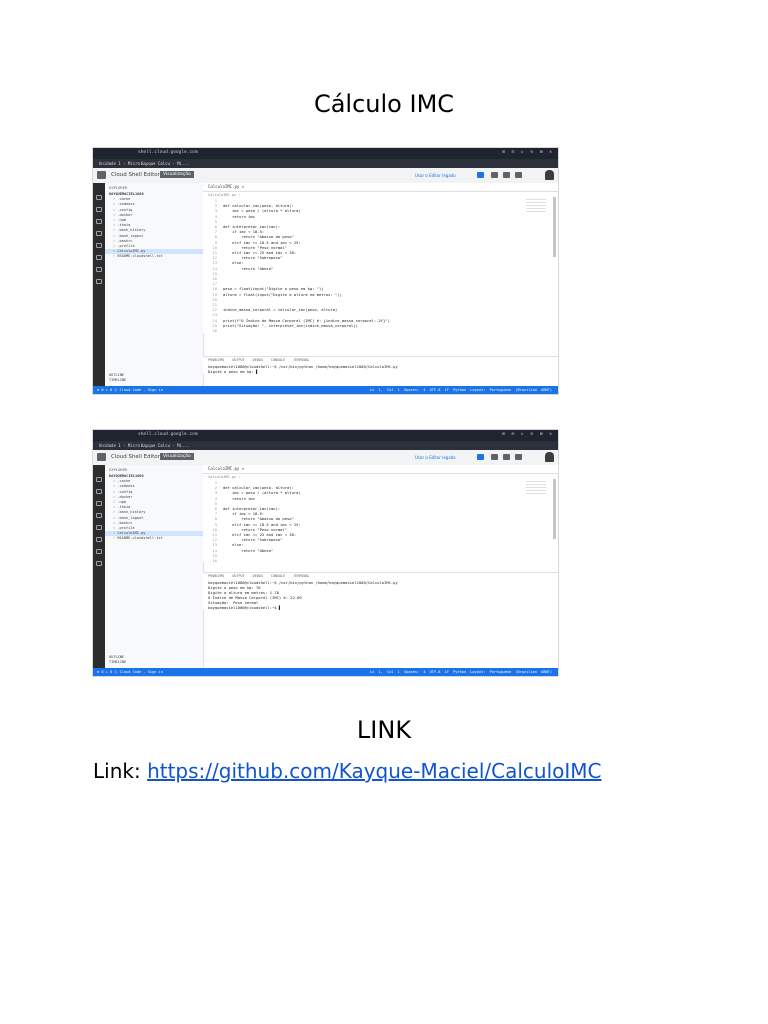 The image size is (768, 1024). Describe the element at coordinates (214, 561) in the screenshot. I see `line-number: 16` at that location.